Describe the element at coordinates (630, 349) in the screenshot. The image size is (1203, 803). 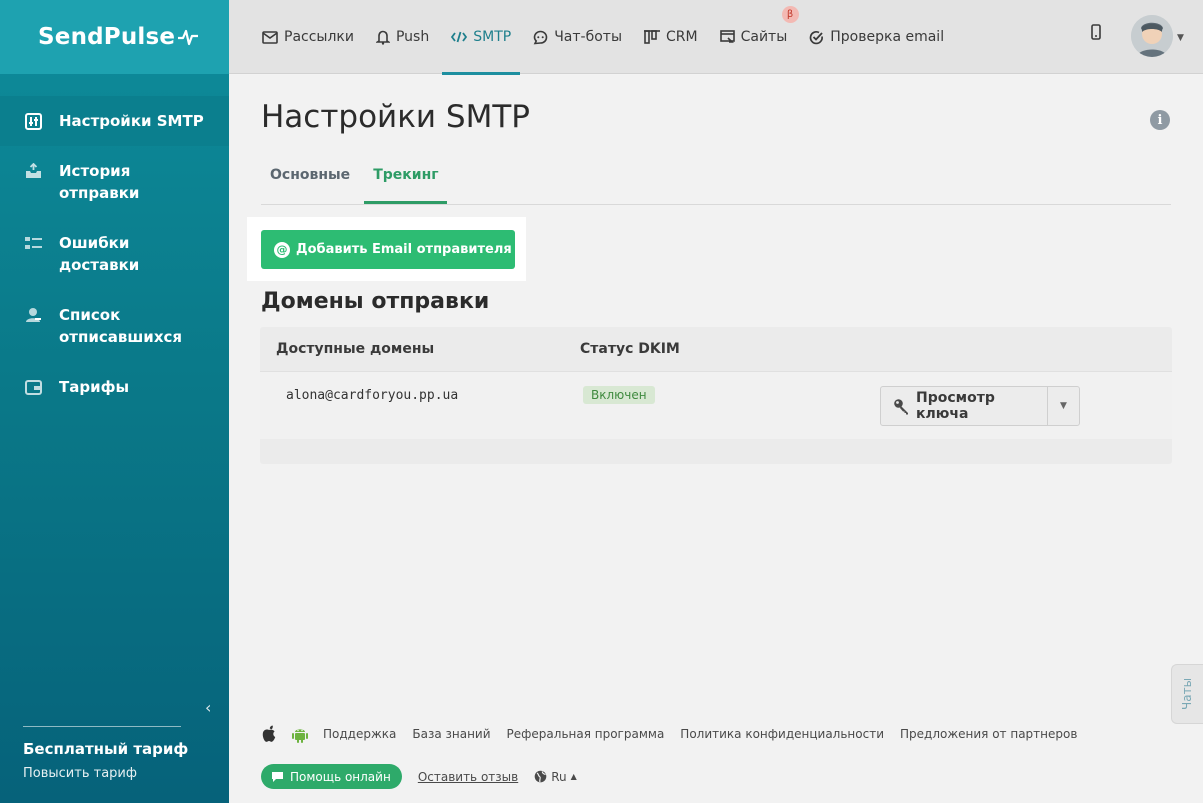
I see `column-header-dkim: Статус DKIM` at that location.